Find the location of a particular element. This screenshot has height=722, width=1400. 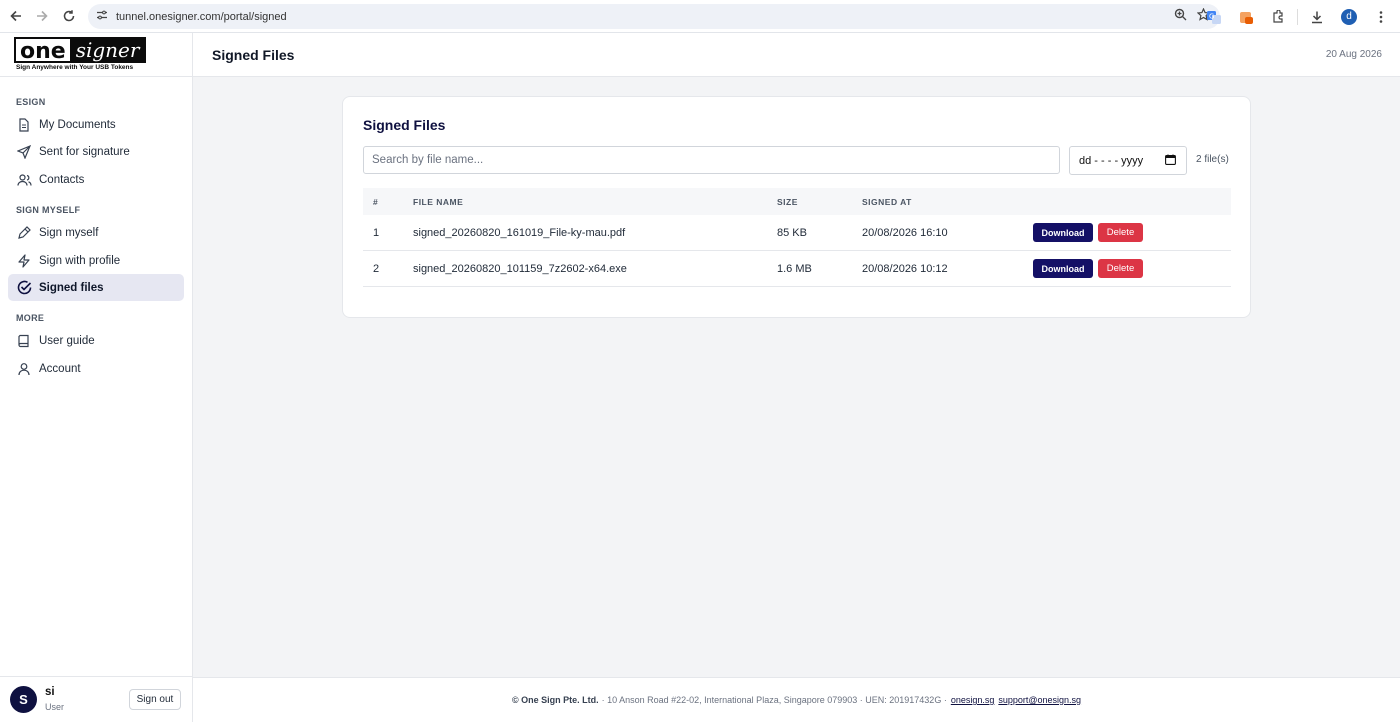

sidebar-item-my-documents: My Documents is located at coordinates (96, 124).